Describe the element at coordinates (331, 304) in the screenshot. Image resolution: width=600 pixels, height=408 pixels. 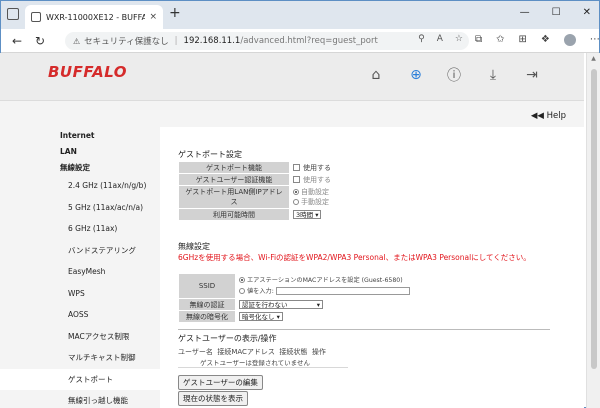
I see `wireless-auth-cell: 認証を行わない ▾` at that location.